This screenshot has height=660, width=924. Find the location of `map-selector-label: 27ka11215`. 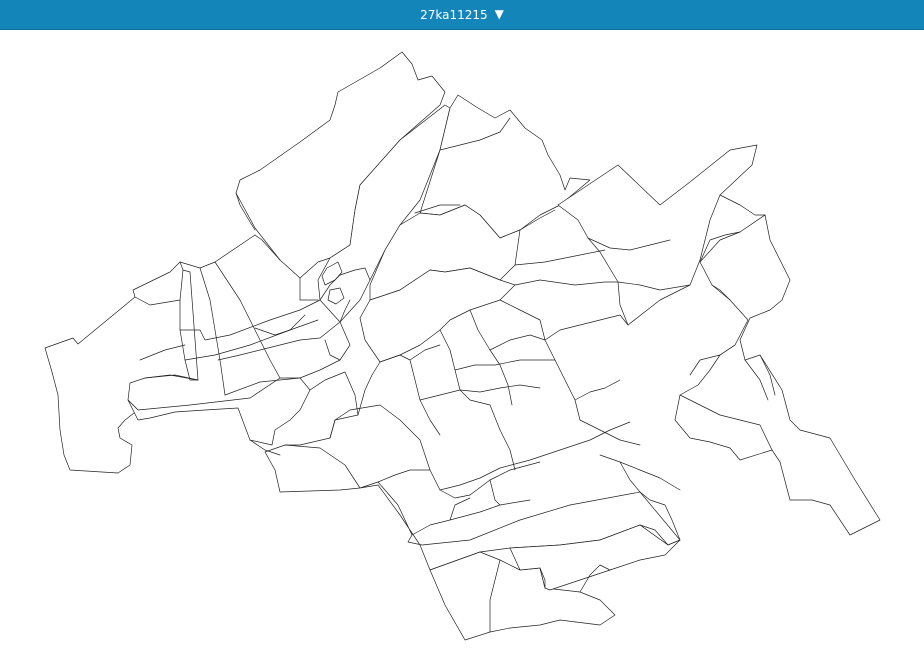

map-selector-label: 27ka11215 is located at coordinates (454, 14).